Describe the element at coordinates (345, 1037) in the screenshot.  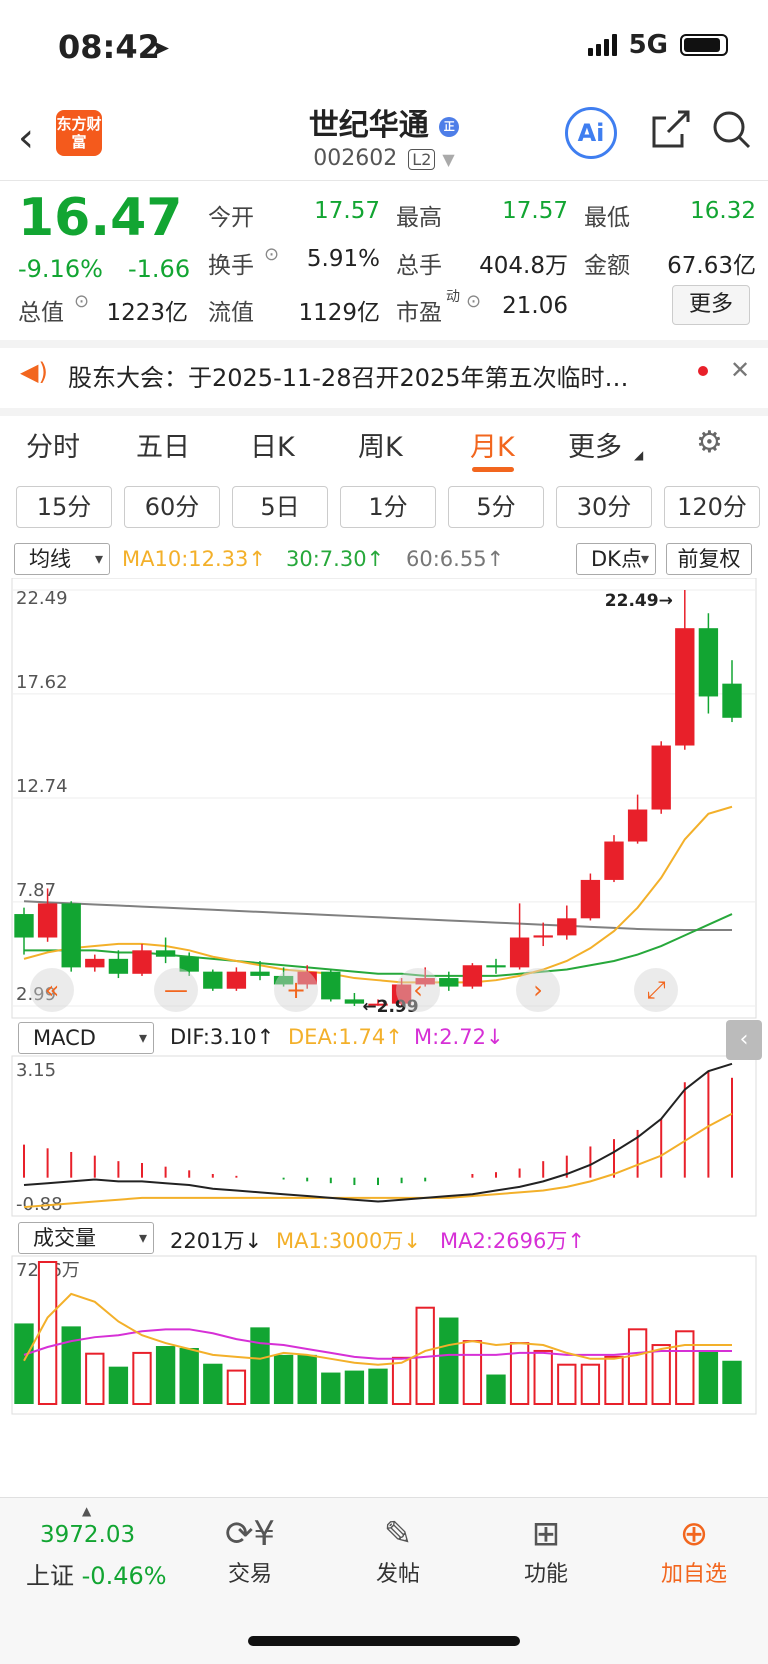
I see `dea-legend: DEA:1.74↑` at that location.